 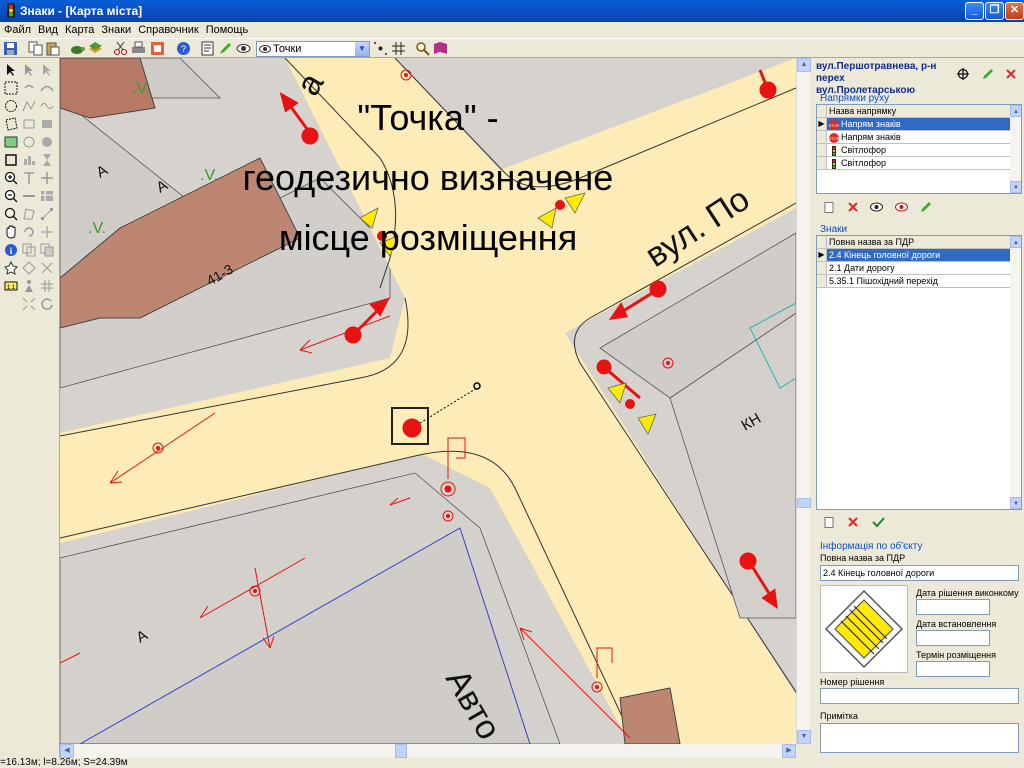 What do you see at coordinates (1015, 372) in the screenshot?
I see `signs-scrollbar: ▲ ▼` at bounding box center [1015, 372].